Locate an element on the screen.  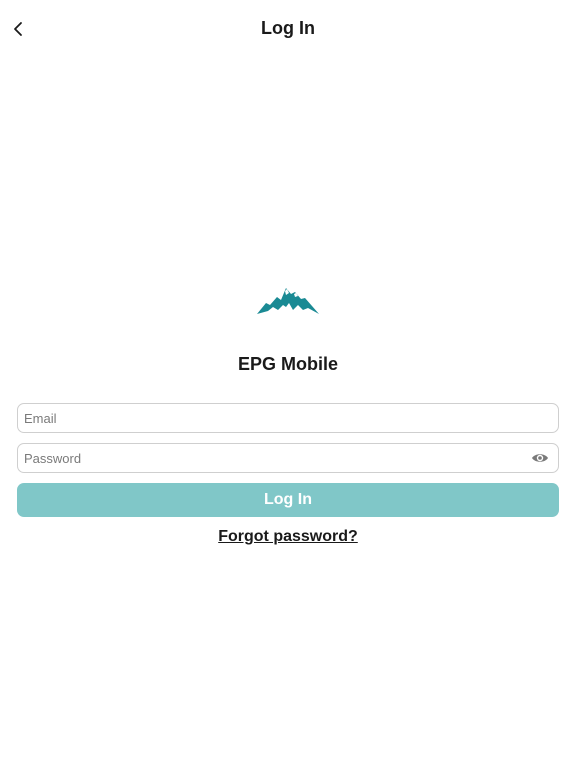
email-field is located at coordinates (288, 418).